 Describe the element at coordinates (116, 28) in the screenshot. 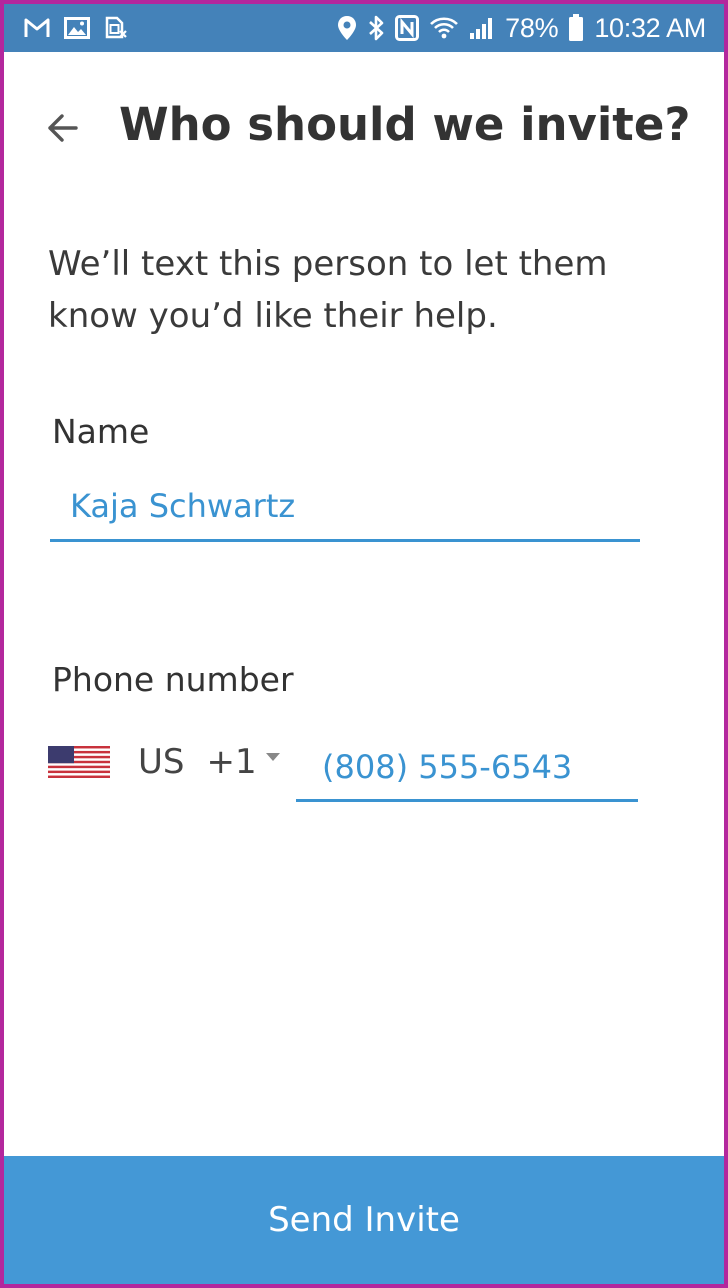

I see `sim-icon` at that location.